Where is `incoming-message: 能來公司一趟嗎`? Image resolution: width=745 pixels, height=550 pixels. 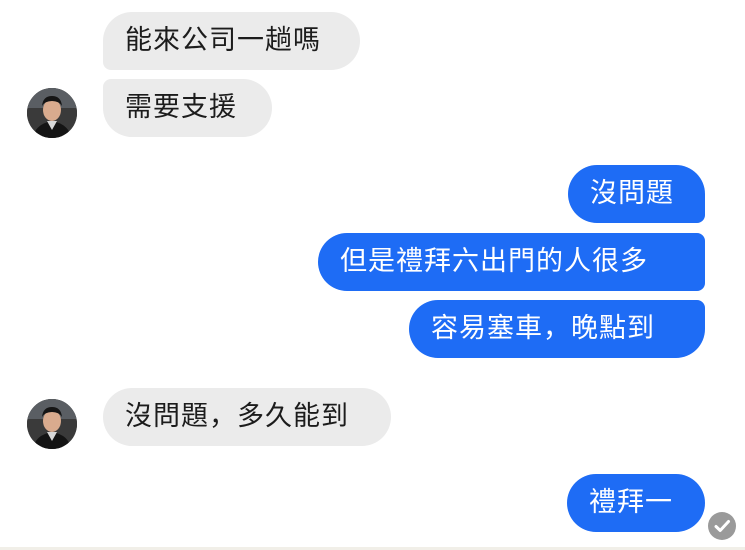 incoming-message: 能來公司一趟嗎 is located at coordinates (231, 41).